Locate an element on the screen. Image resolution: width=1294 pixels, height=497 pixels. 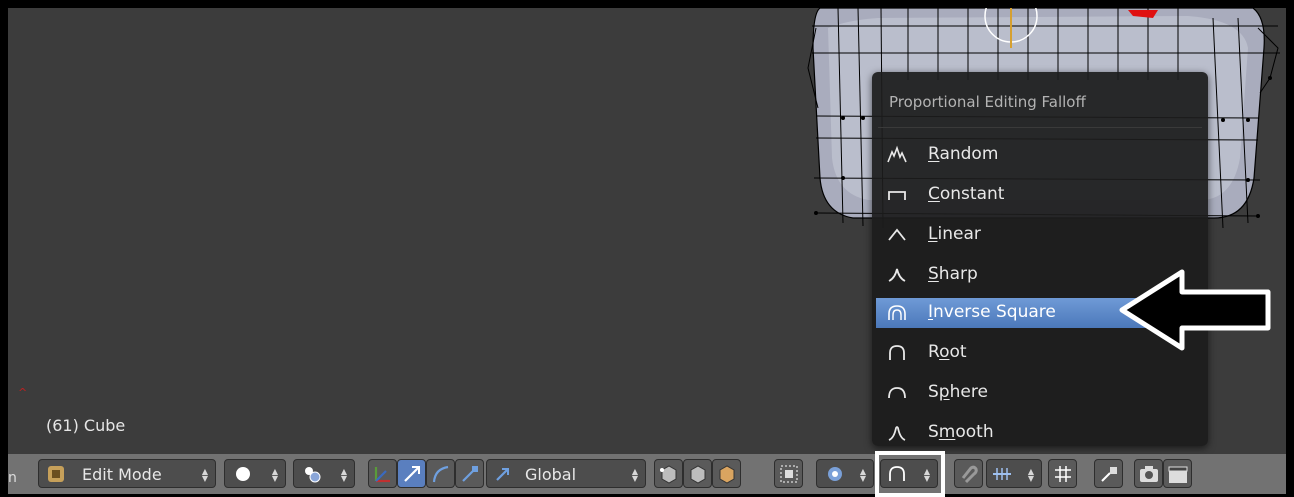
menu-item-smooth: Smooth is located at coordinates (1041, 433).